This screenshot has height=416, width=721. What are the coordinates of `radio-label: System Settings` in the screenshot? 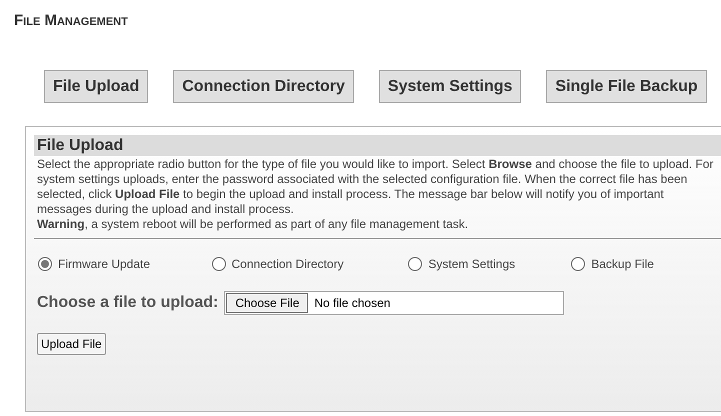 It's located at (472, 264).